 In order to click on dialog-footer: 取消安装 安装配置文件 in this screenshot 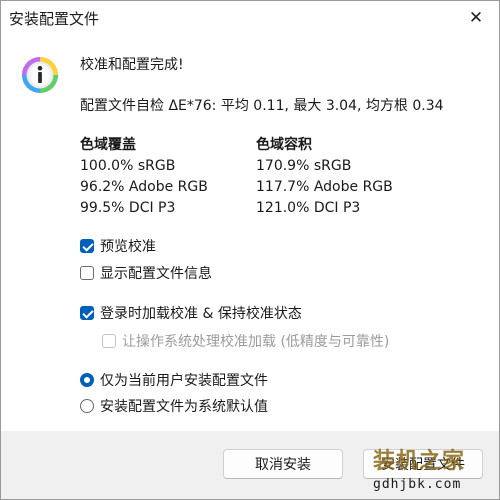, I will do `click(250, 465)`.